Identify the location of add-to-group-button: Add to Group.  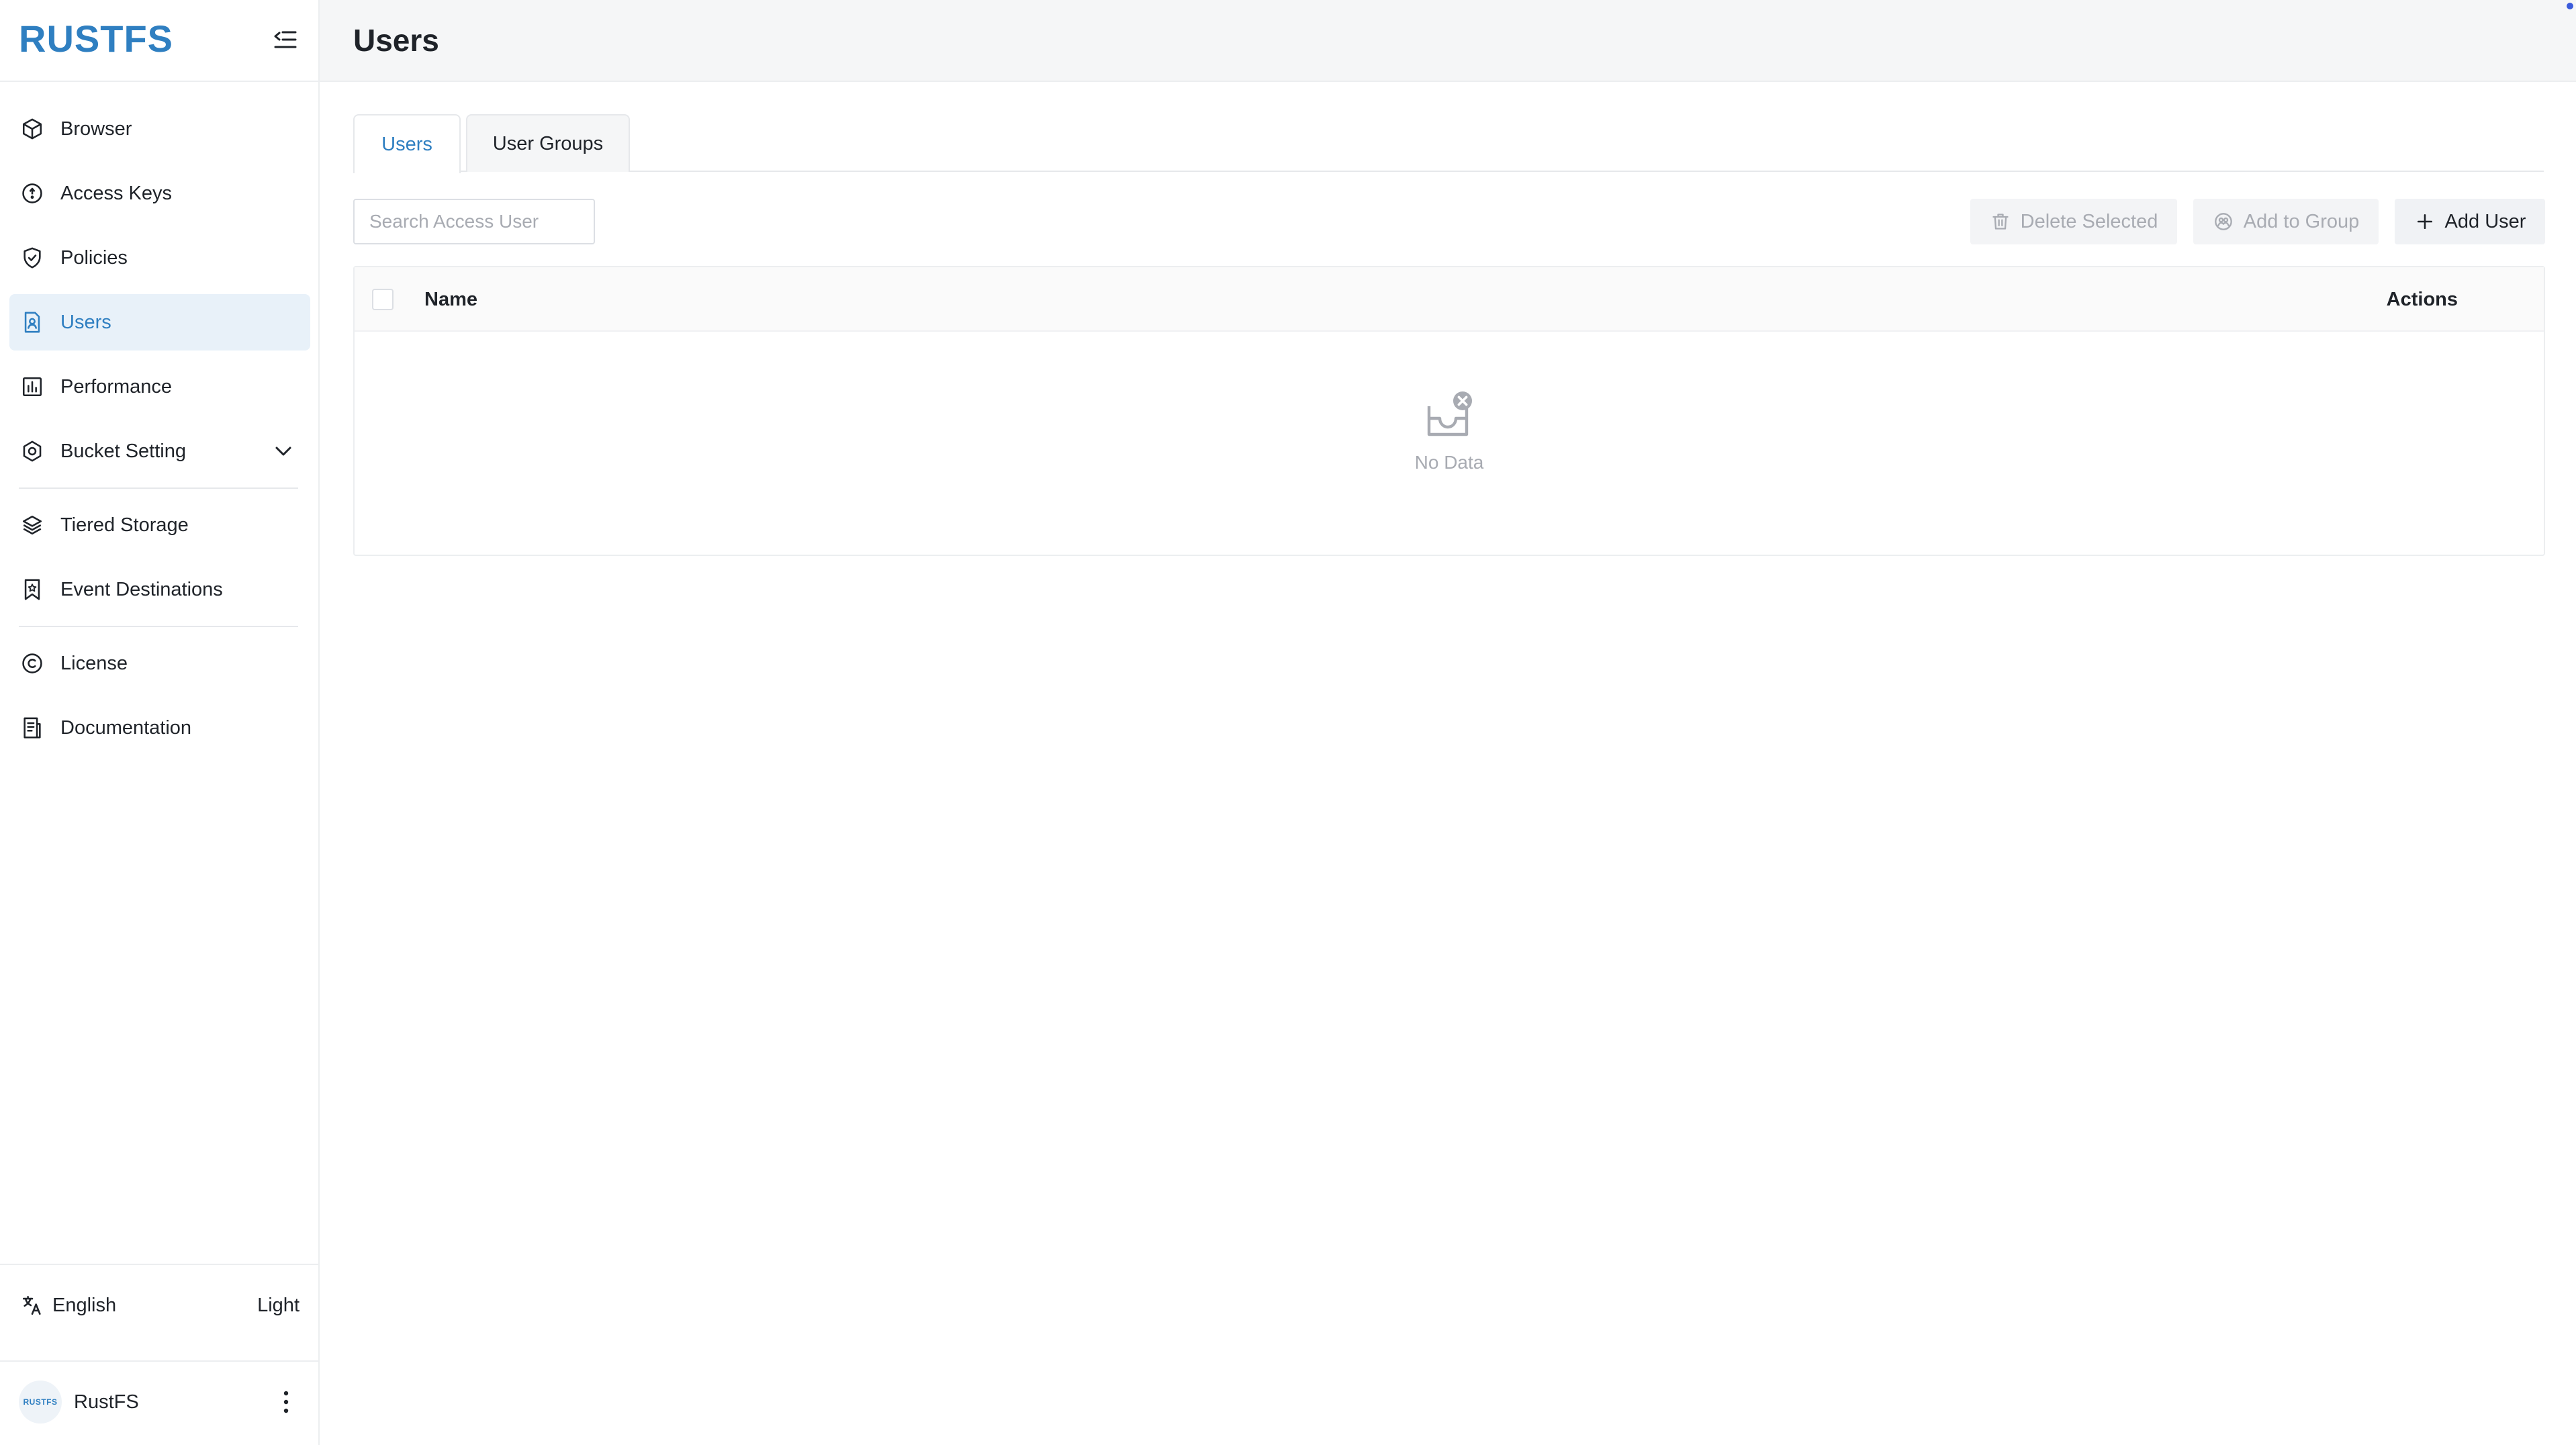
(2286, 221).